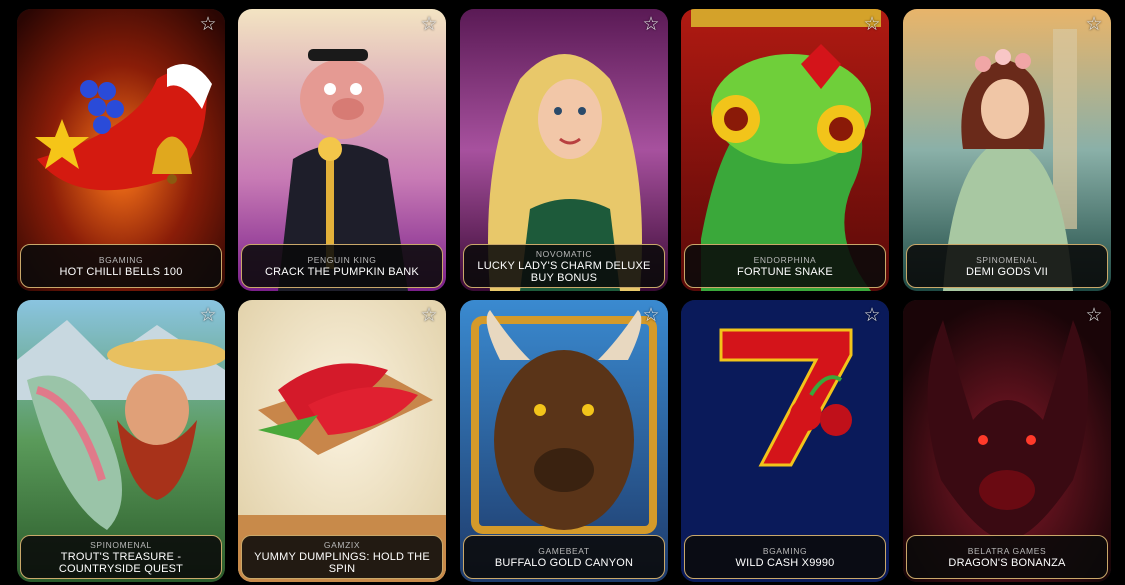  I want to click on game-card: ☆ GAMEBEAT BUFFALO GOLD CANYON, so click(564, 441).